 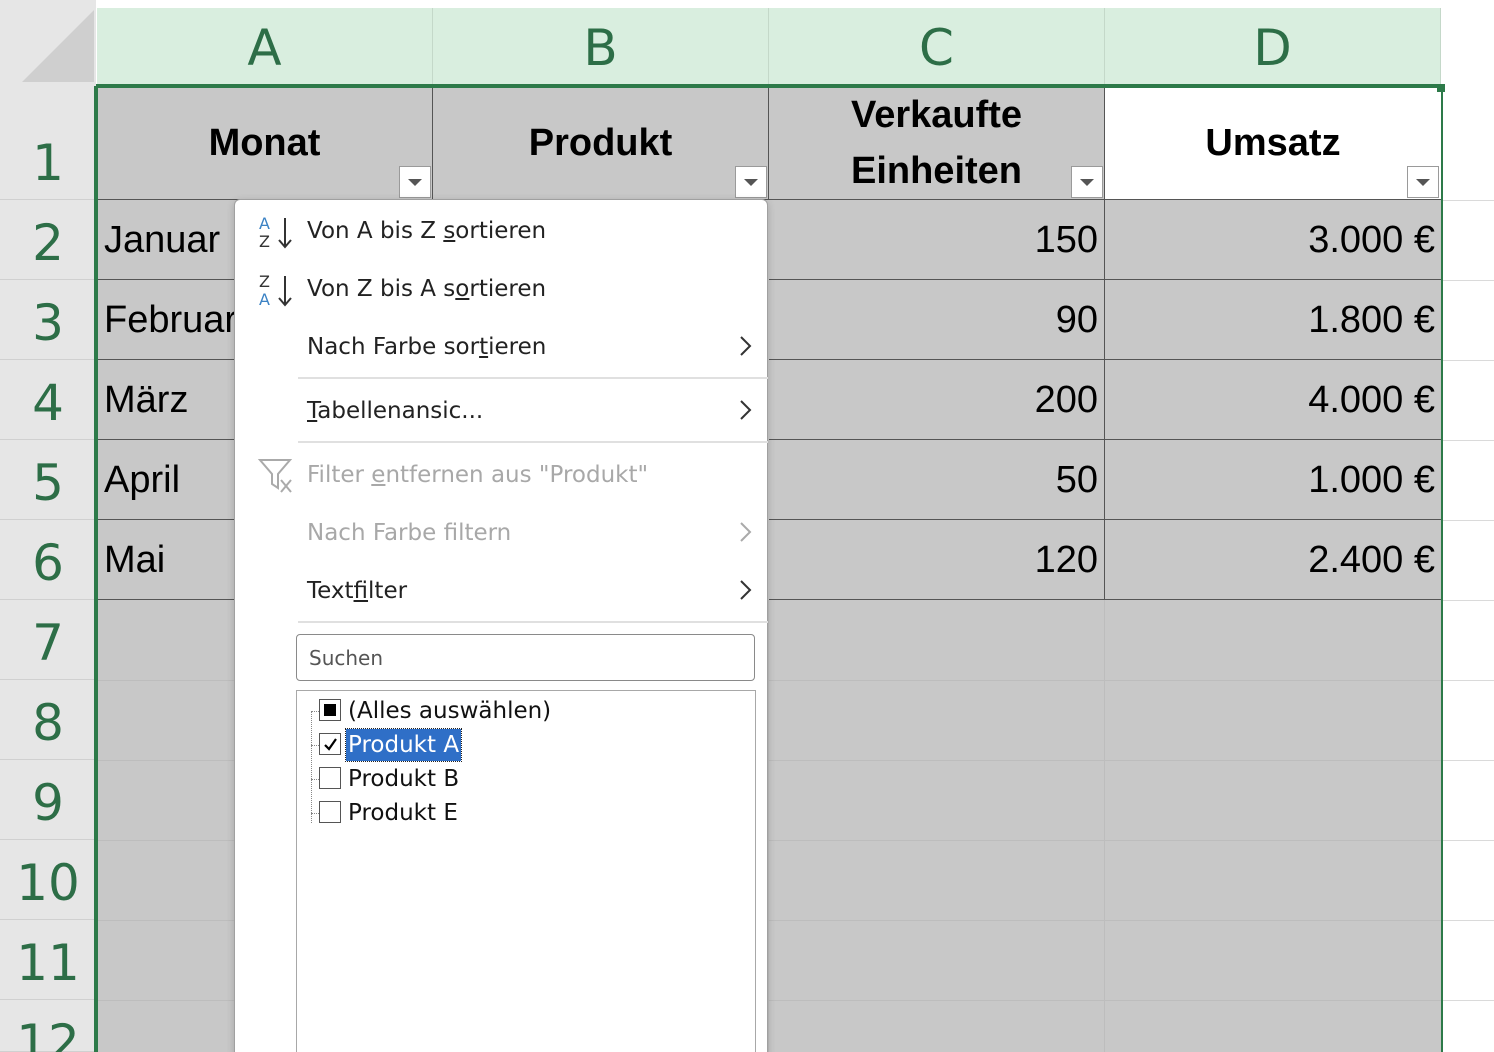 I want to click on cell-c3: 90, so click(x=937, y=320).